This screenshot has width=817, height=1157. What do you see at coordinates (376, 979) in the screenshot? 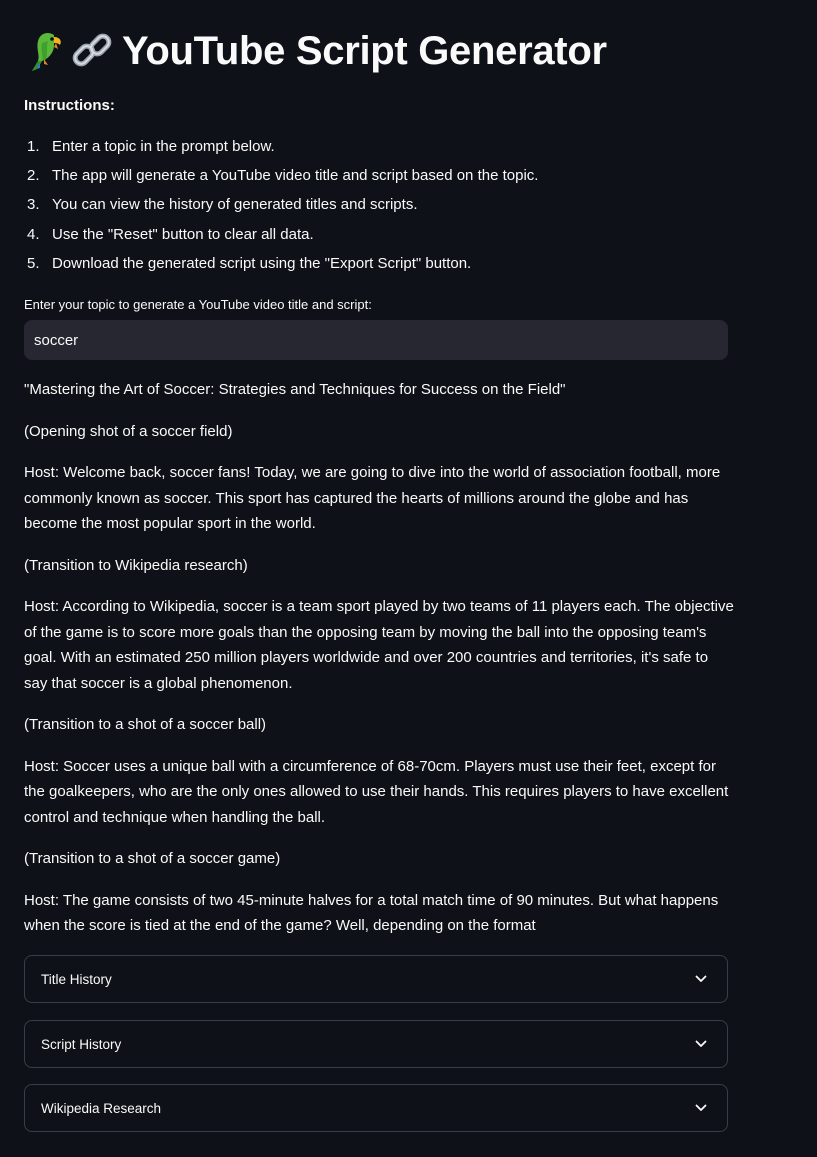
I see `title-history-expander: Title History` at bounding box center [376, 979].